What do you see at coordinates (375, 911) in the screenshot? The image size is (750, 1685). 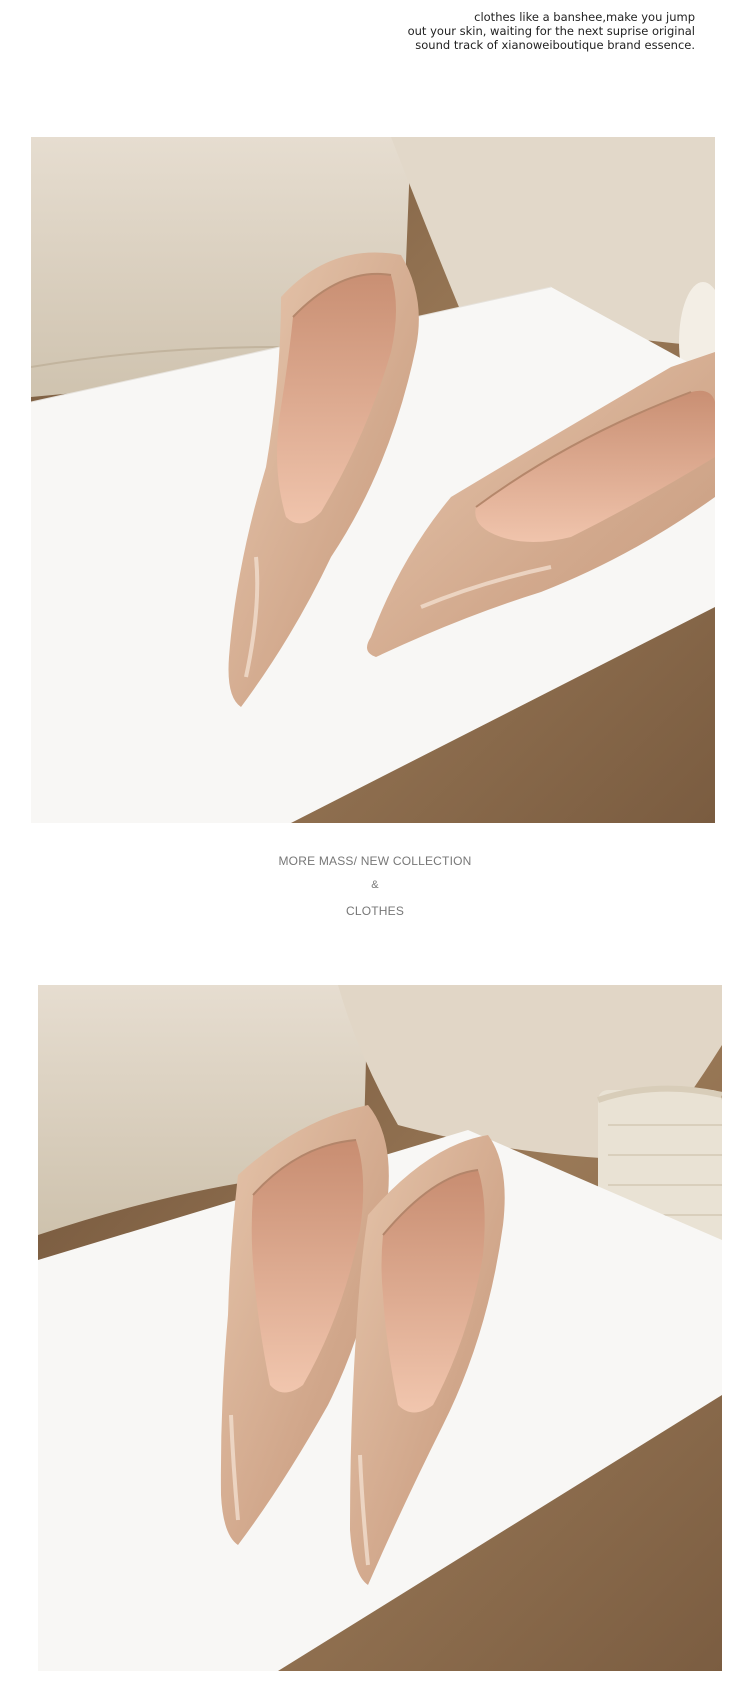 I see `collection-caption-line-3: CLOTHES` at bounding box center [375, 911].